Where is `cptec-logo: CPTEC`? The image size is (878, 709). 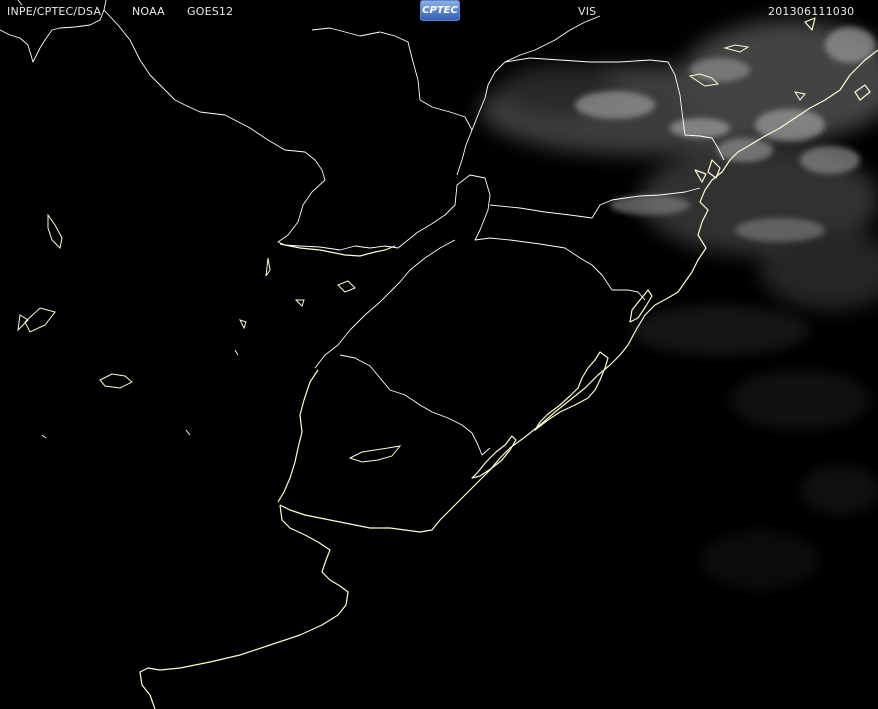
cptec-logo: CPTEC is located at coordinates (440, 10).